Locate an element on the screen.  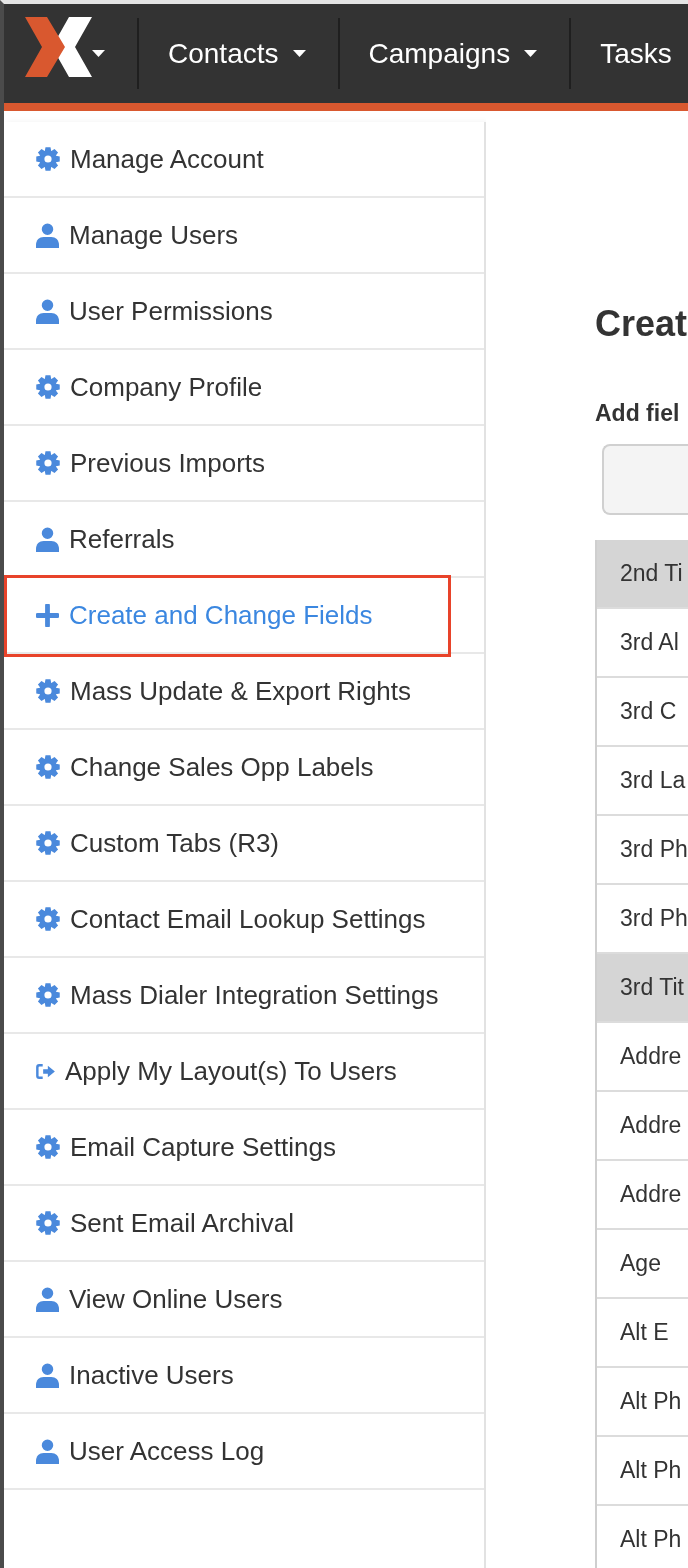
logo-icon is located at coordinates (58, 47).